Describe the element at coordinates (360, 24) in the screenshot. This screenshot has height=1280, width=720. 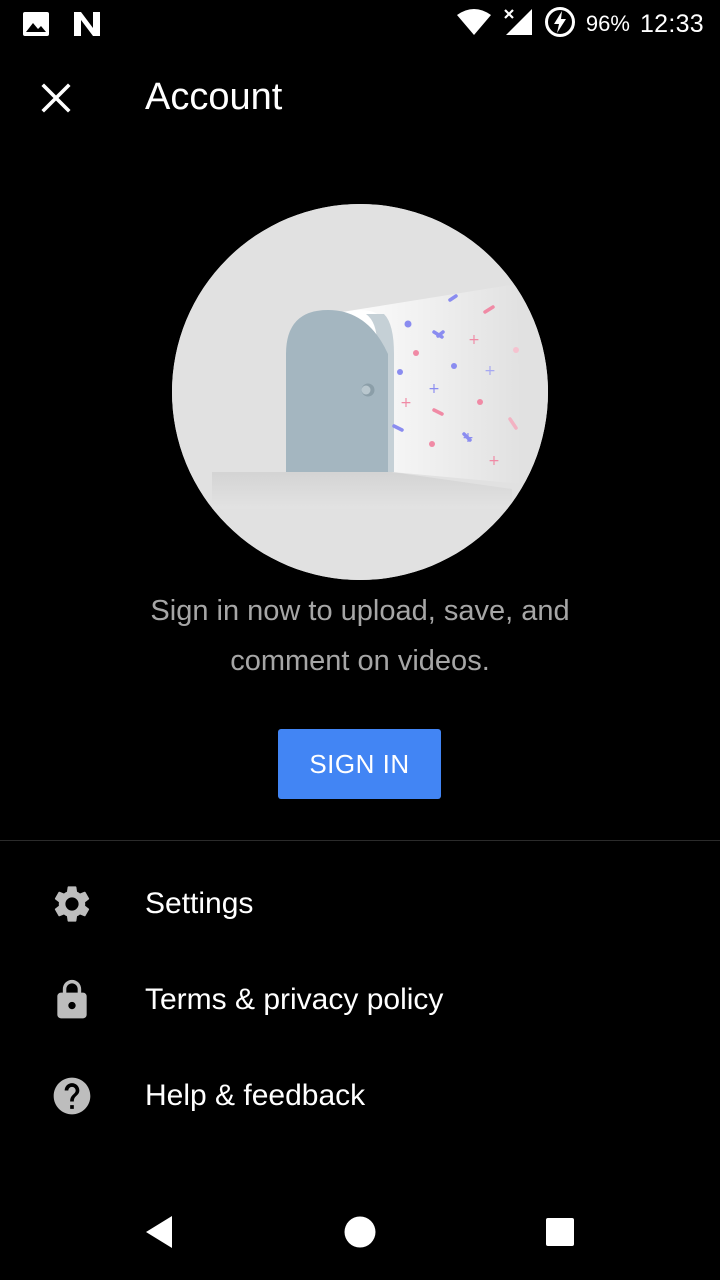
I see `status-bar: 96% 12:33` at that location.